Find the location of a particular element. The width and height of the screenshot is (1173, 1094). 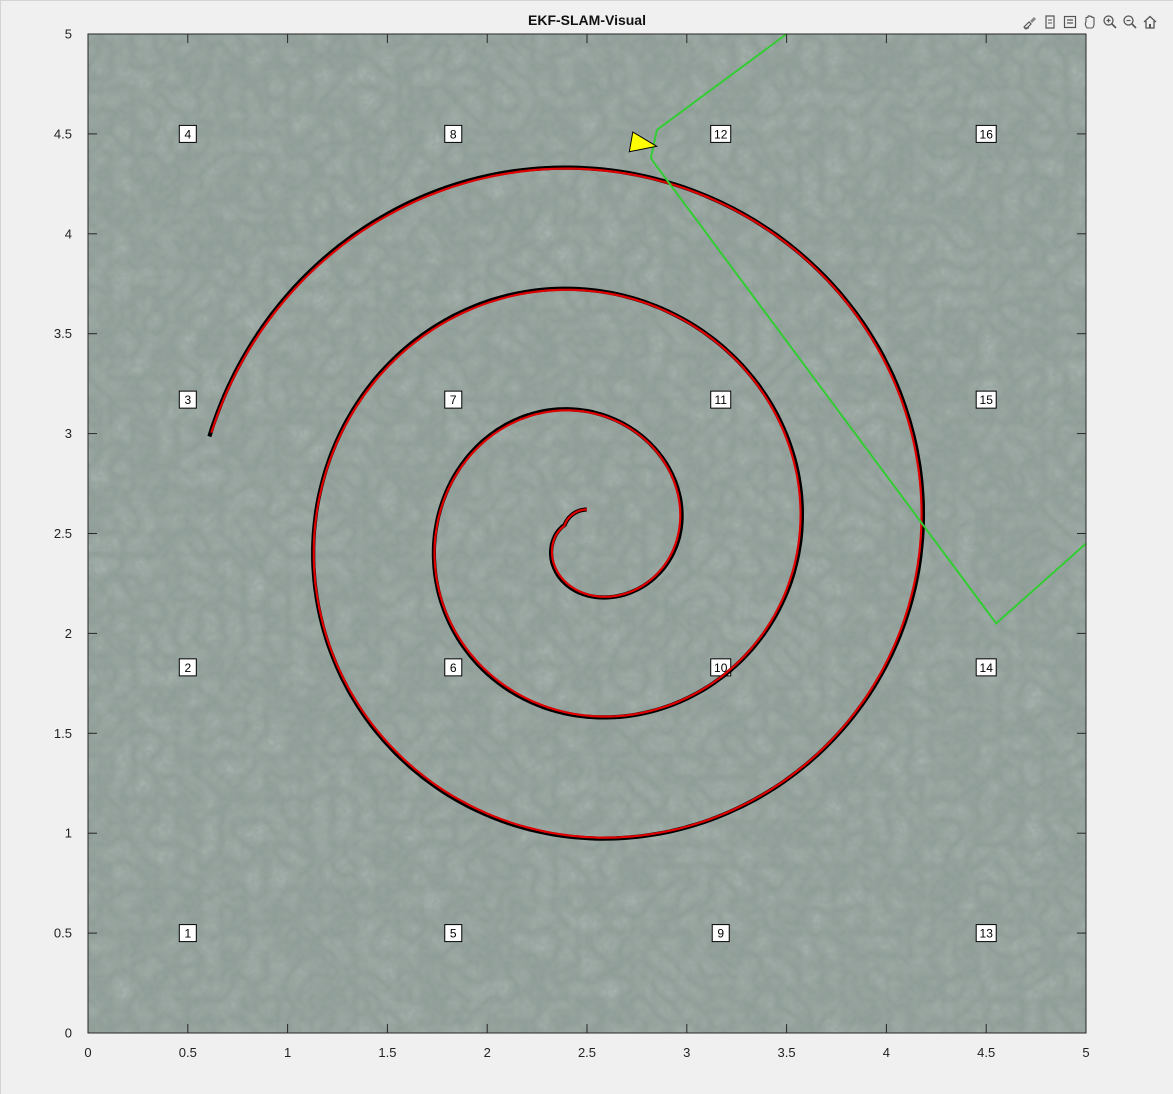

export-icon is located at coordinates (1049, 22).